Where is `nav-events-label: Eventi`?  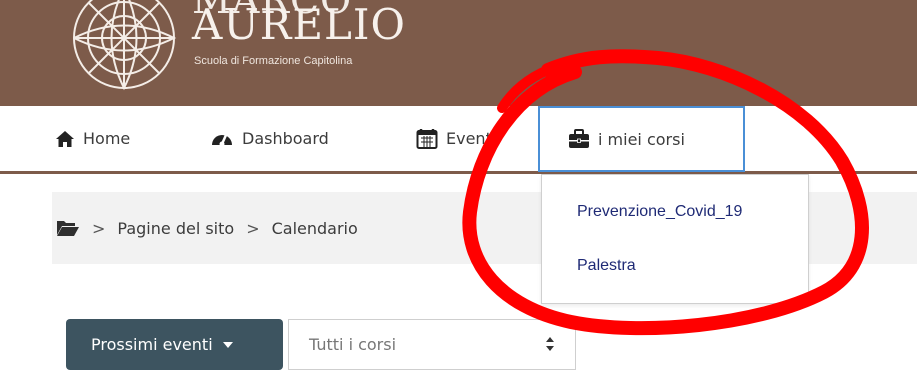 nav-events-label: Eventi is located at coordinates (471, 138).